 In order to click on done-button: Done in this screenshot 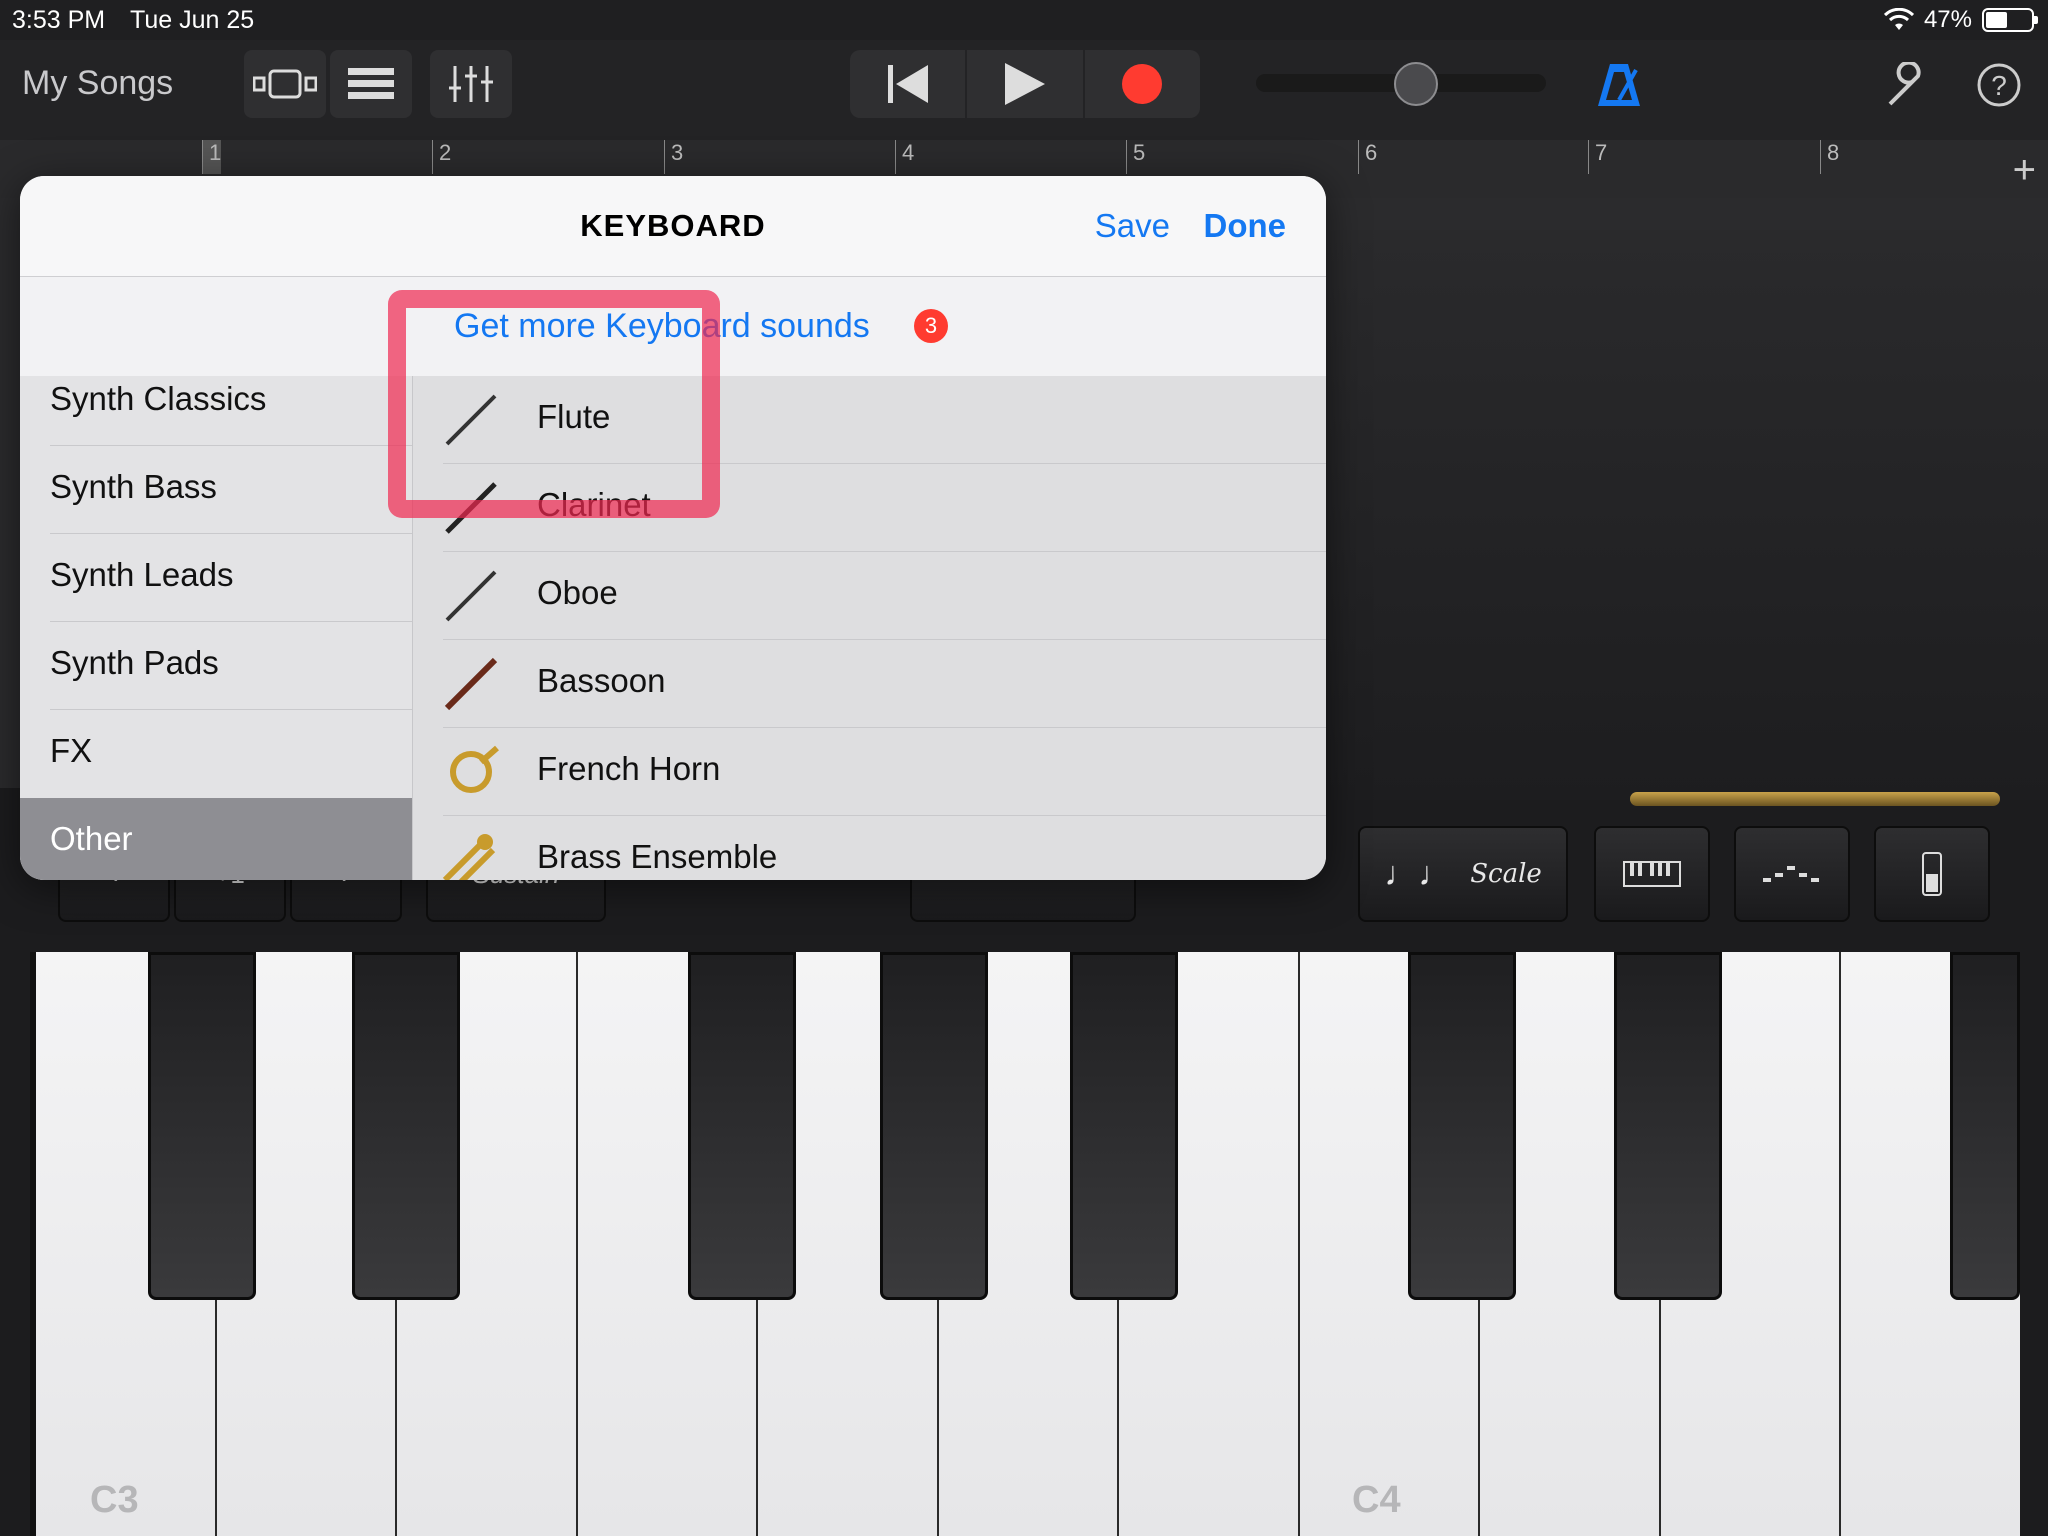, I will do `click(1245, 226)`.